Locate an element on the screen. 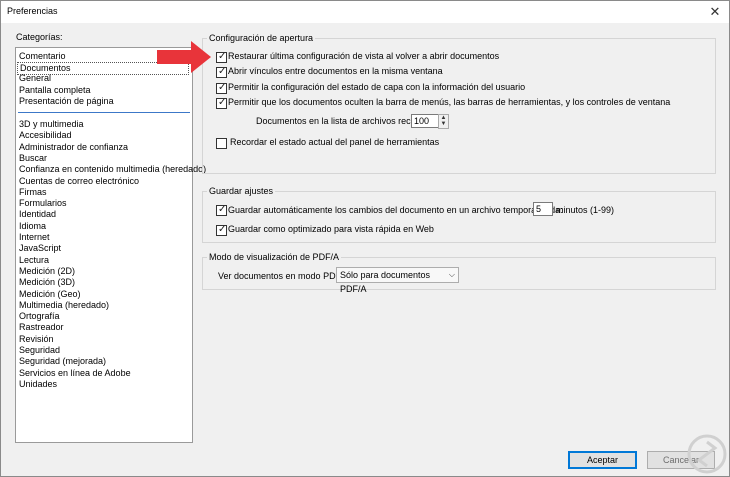 This screenshot has width=730, height=477. watermark-logo-icon is located at coordinates (707, 454).